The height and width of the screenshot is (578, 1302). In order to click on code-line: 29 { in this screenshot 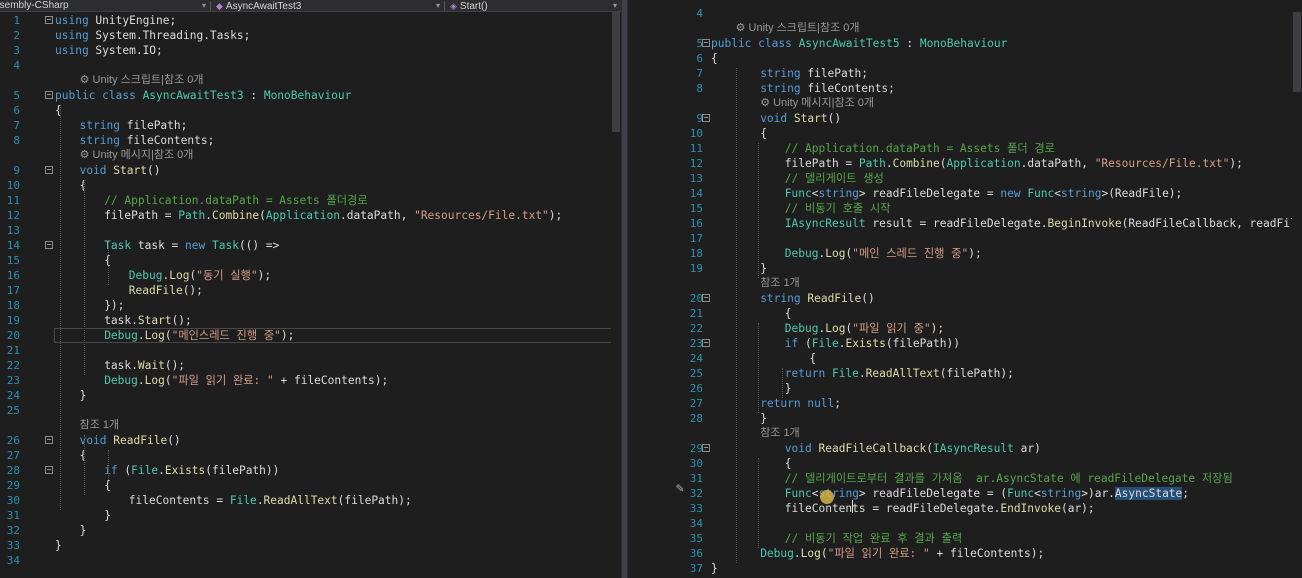, I will do `click(310, 485)`.